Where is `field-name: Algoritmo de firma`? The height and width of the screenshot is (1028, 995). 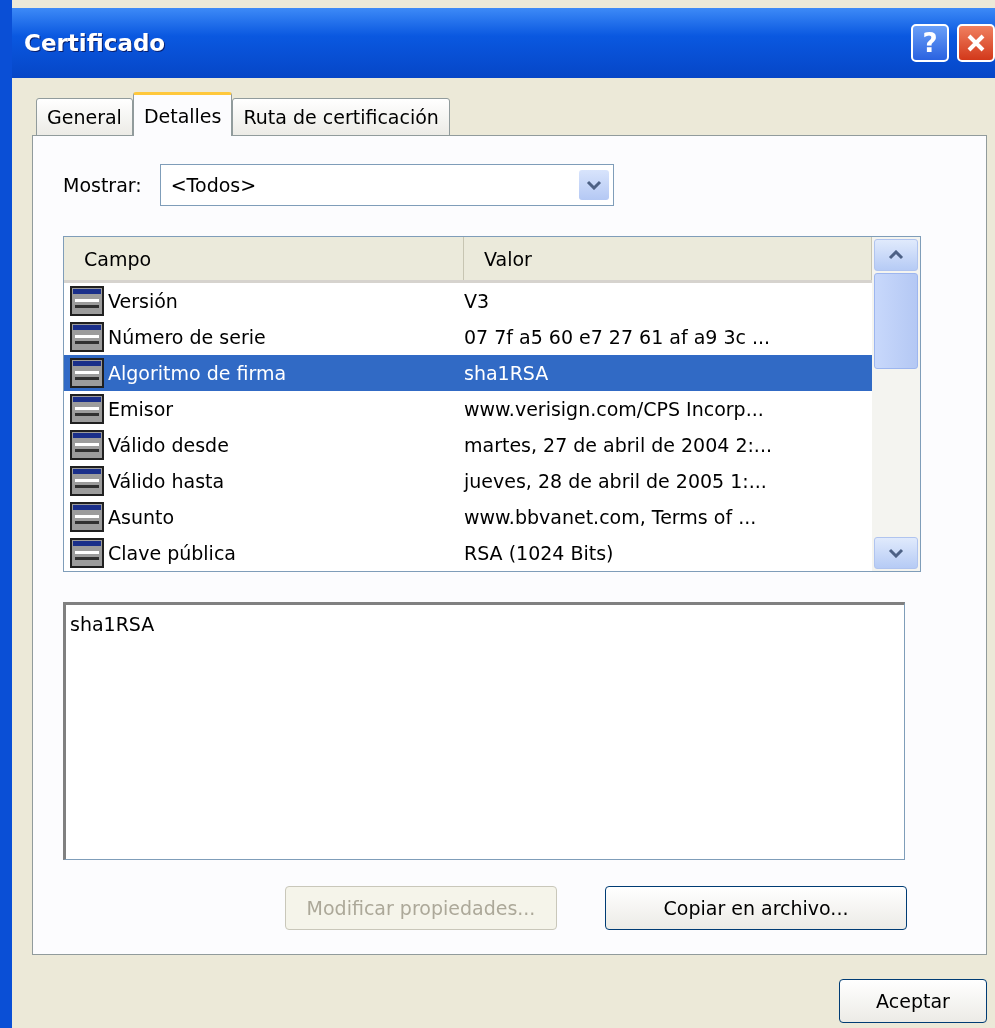
field-name: Algoritmo de firma is located at coordinates (197, 373).